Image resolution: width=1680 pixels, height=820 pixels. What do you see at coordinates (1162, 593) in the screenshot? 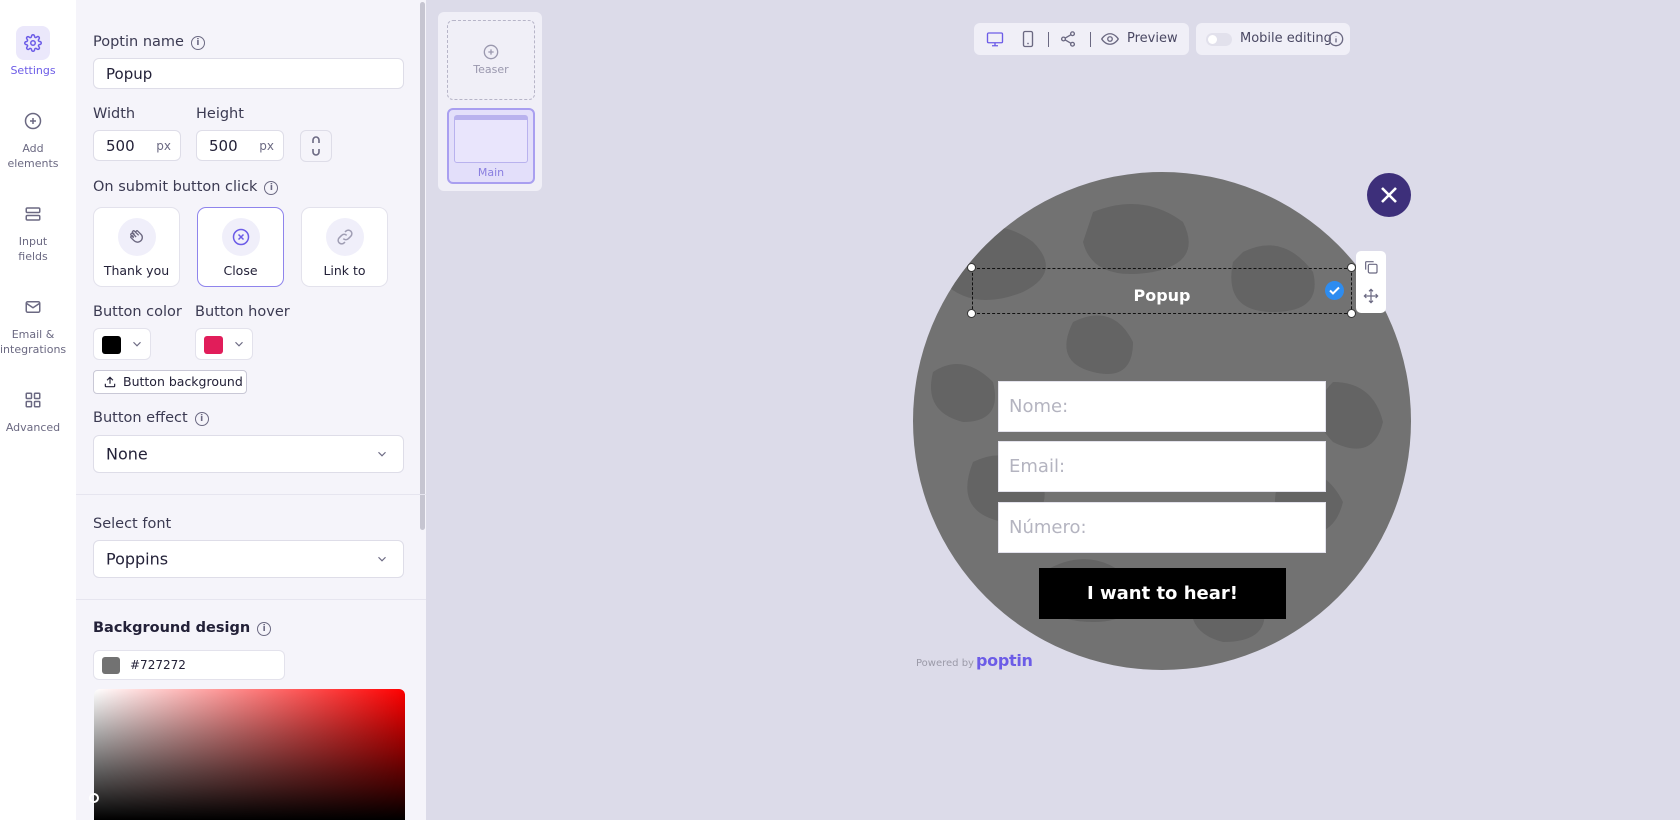
I see `submit-button: I want to hear!` at bounding box center [1162, 593].